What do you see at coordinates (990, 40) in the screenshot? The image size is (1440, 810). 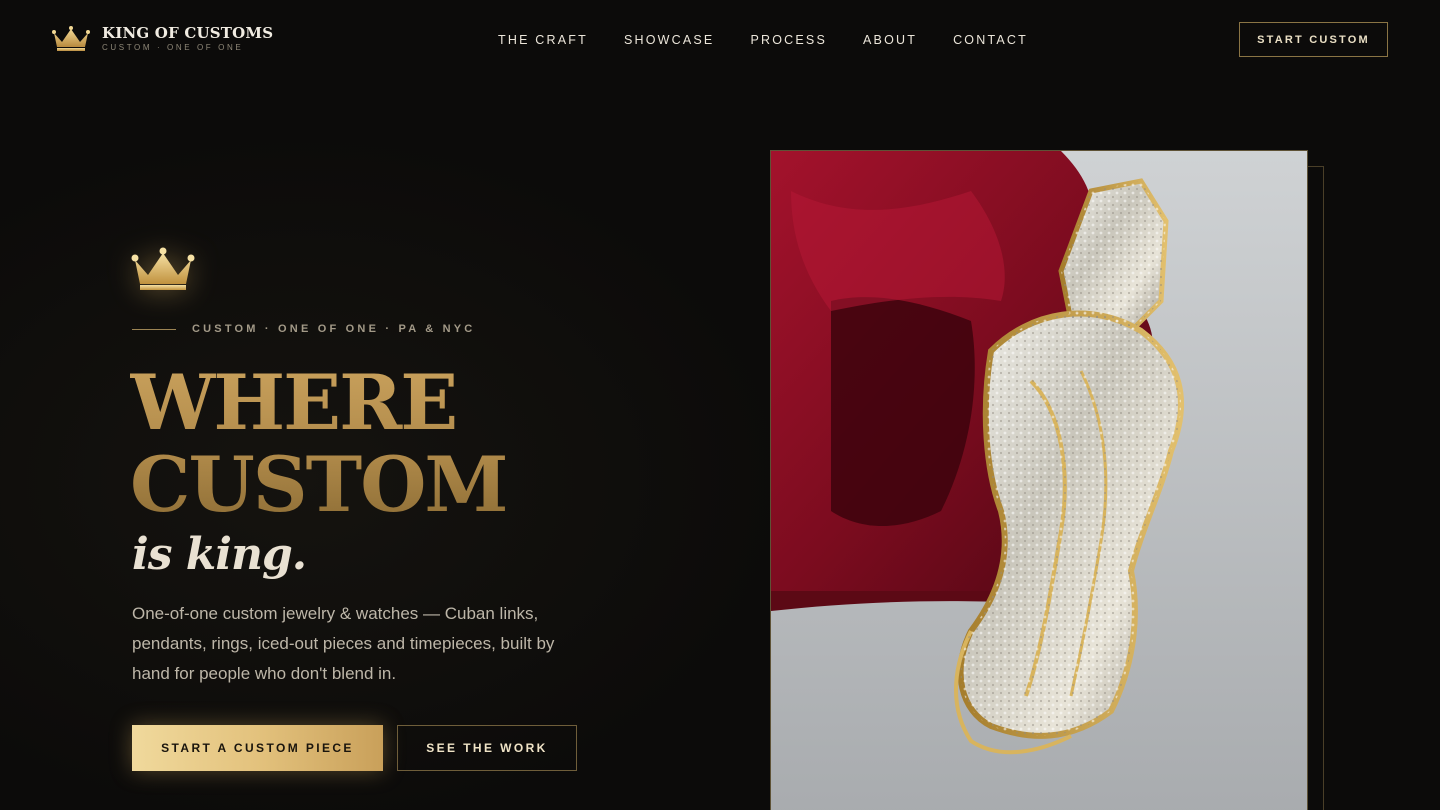 I see `nav-item-contact: CONTACT` at bounding box center [990, 40].